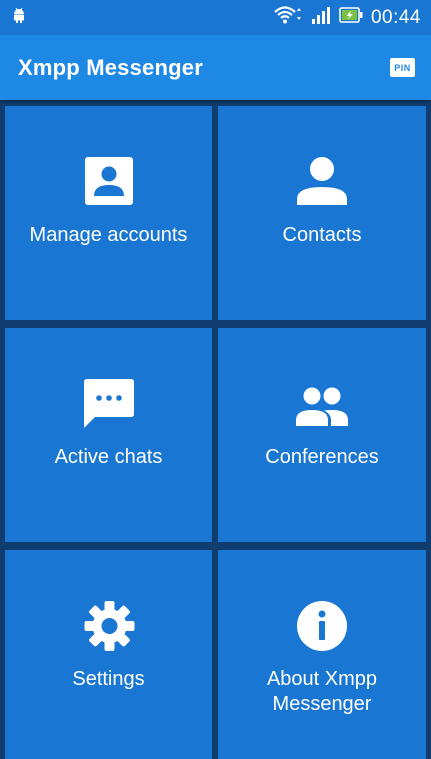  I want to click on info-icon, so click(322, 628).